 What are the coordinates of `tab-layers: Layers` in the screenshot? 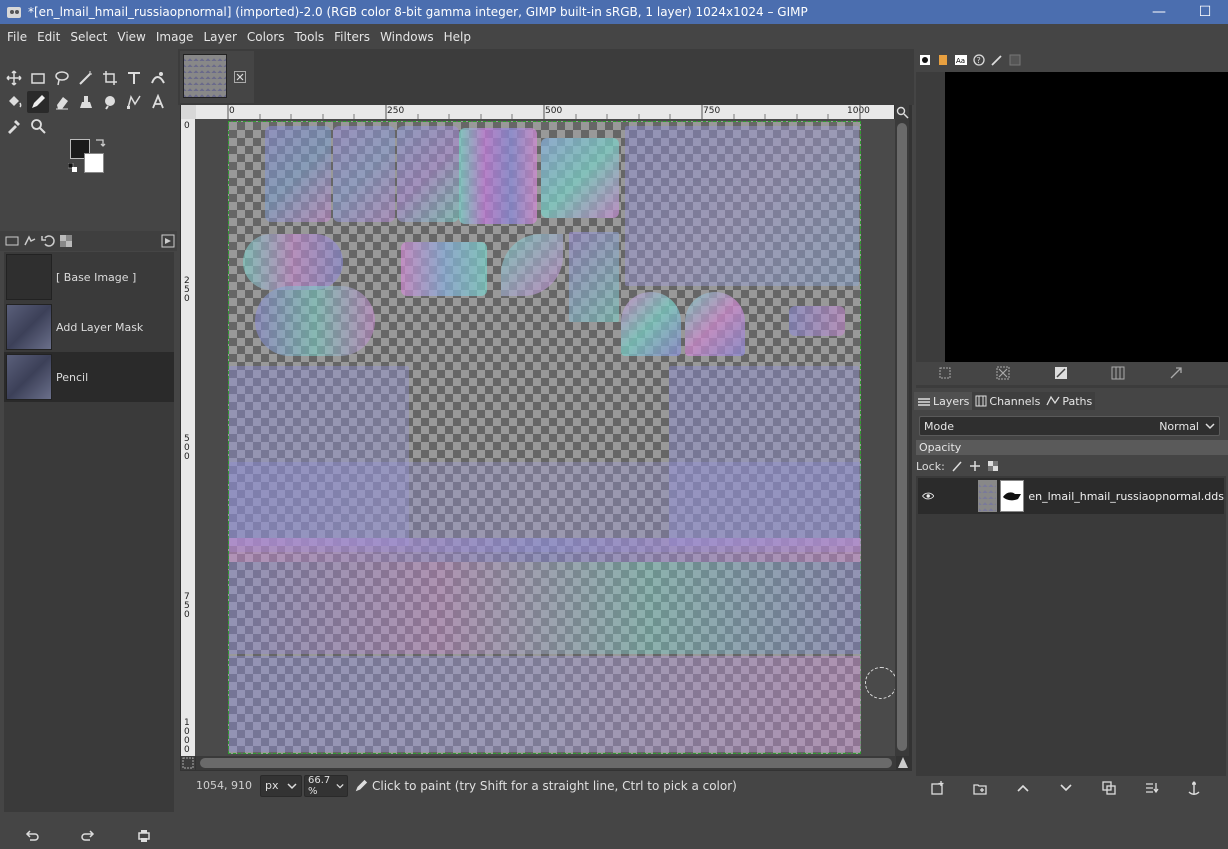 It's located at (943, 401).